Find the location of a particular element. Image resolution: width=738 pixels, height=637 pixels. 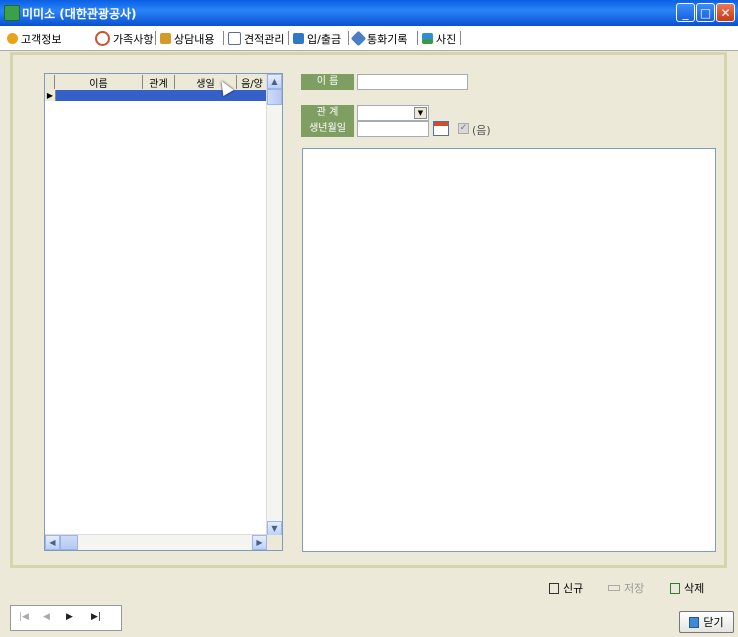

last-record-icon: ▶| is located at coordinates (96, 617).